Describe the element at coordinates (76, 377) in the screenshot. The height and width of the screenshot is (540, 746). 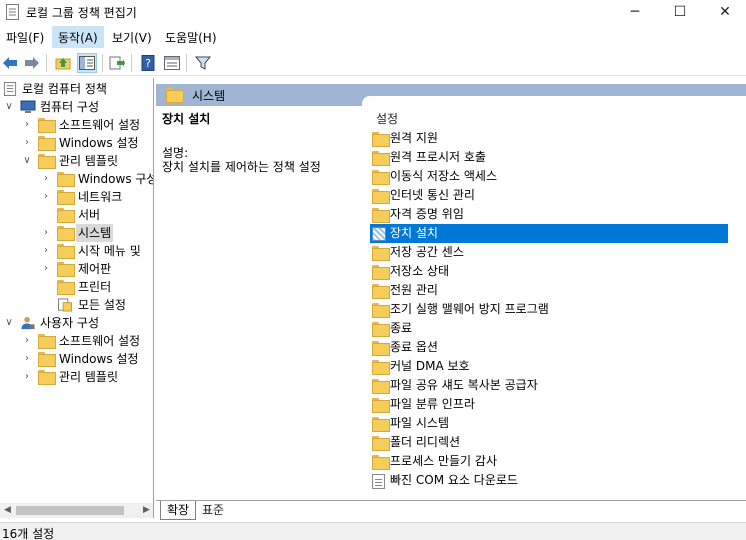
I see `tree-item-user-admin-templates: › 관리 템플릿` at that location.